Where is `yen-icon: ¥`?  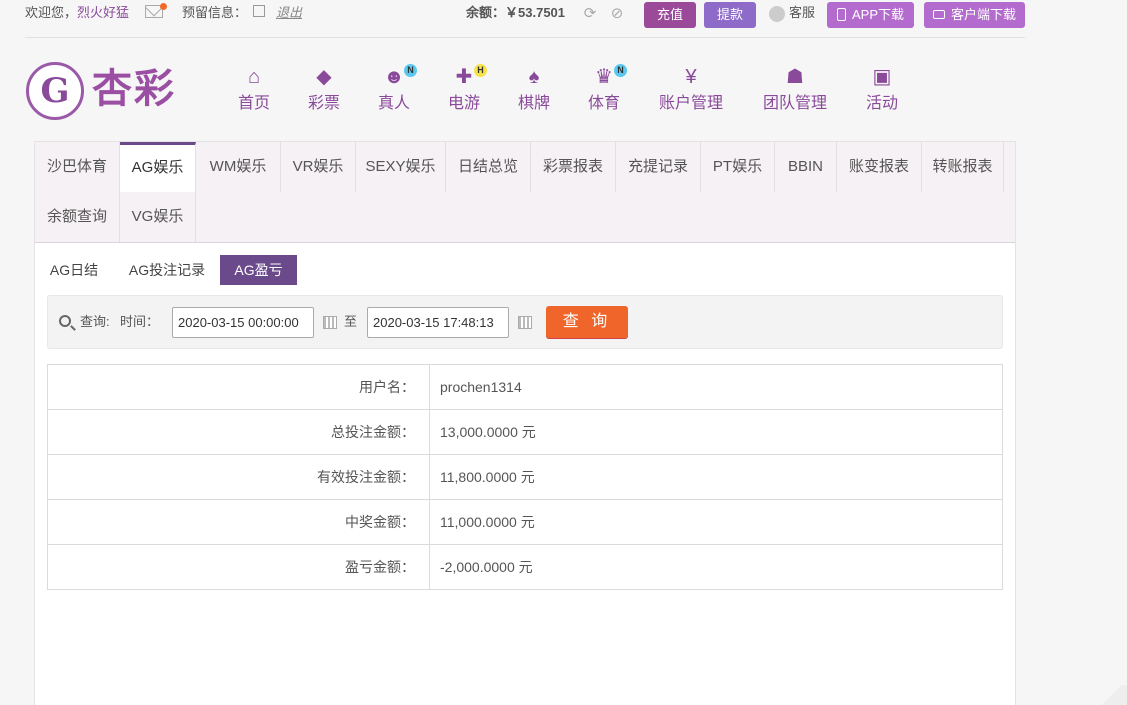
yen-icon: ¥ is located at coordinates (691, 77).